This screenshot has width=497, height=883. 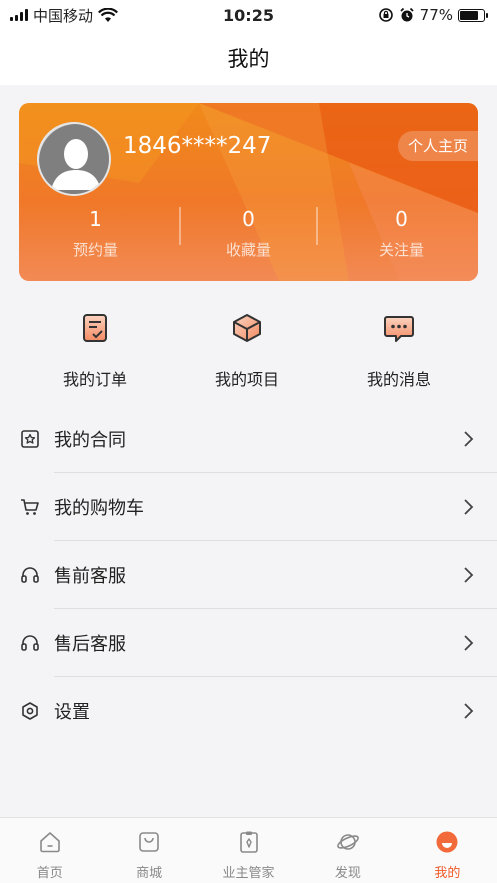 I want to click on smile-icon, so click(x=447, y=842).